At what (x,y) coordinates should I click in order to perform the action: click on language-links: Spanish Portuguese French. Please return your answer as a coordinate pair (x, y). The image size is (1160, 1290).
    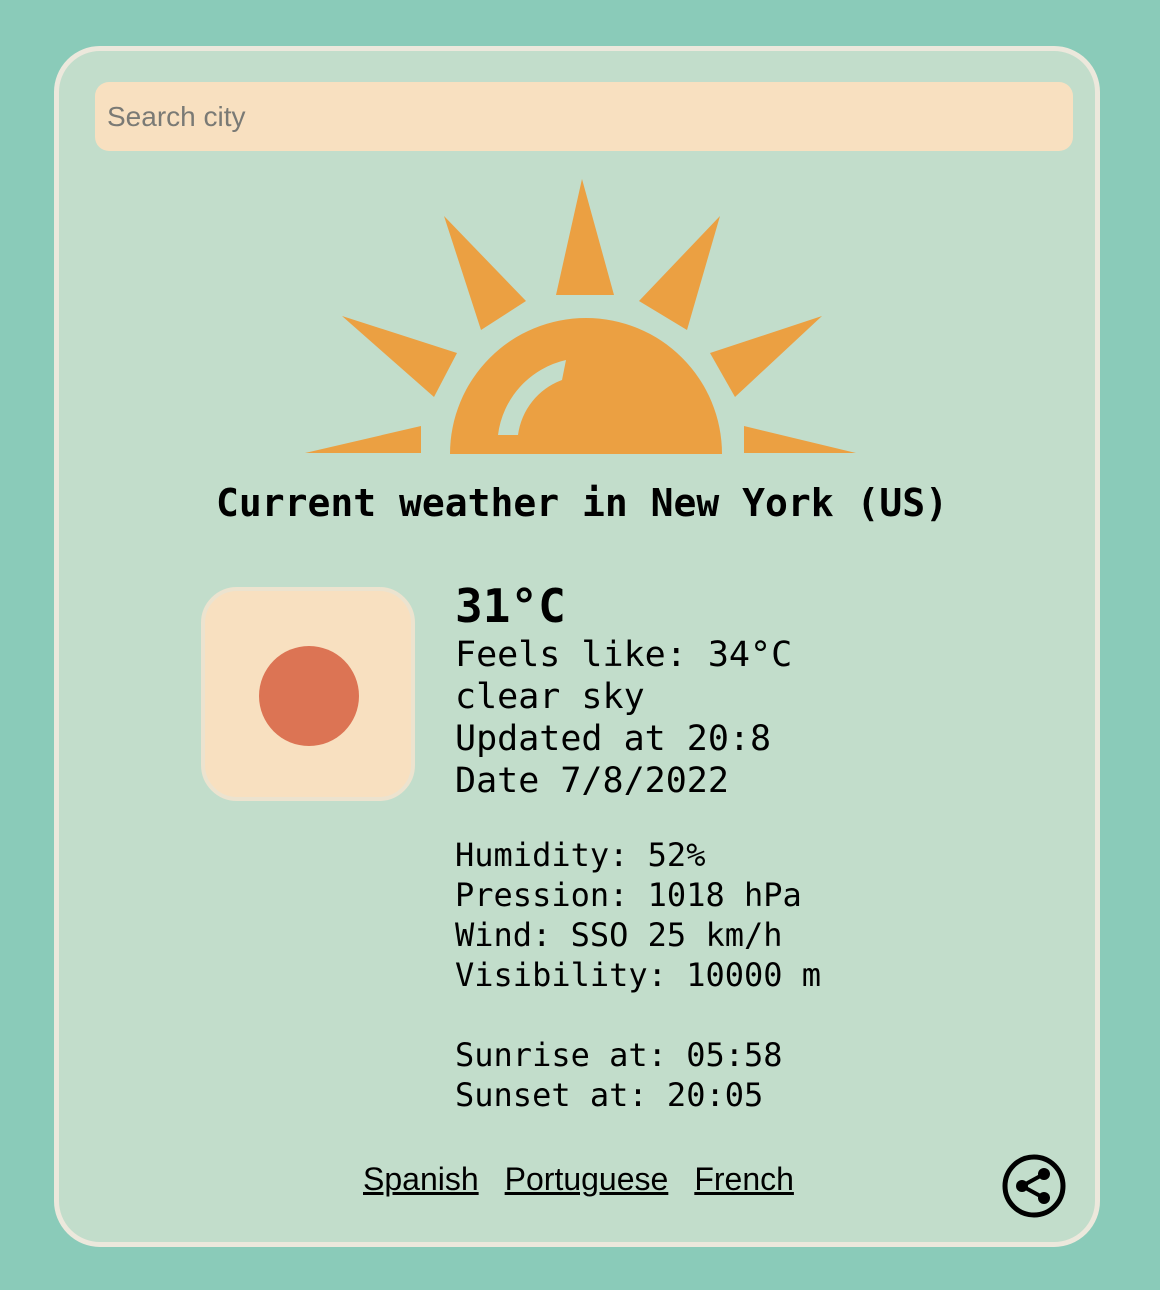
    Looking at the image, I should click on (578, 1179).